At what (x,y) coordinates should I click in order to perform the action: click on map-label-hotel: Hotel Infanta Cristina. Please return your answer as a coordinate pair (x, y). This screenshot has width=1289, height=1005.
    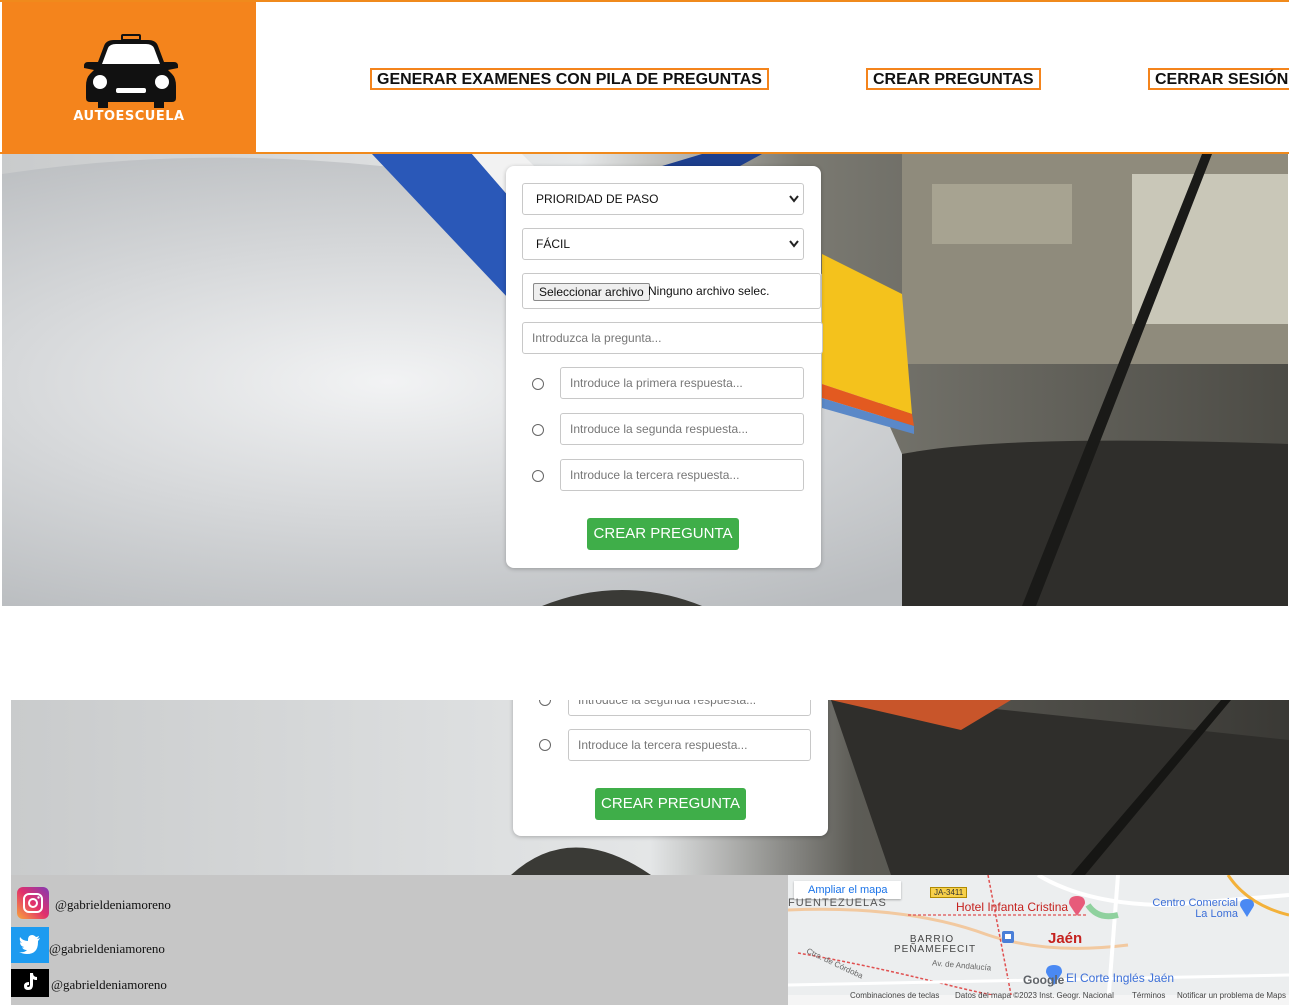
    Looking at the image, I should click on (1012, 907).